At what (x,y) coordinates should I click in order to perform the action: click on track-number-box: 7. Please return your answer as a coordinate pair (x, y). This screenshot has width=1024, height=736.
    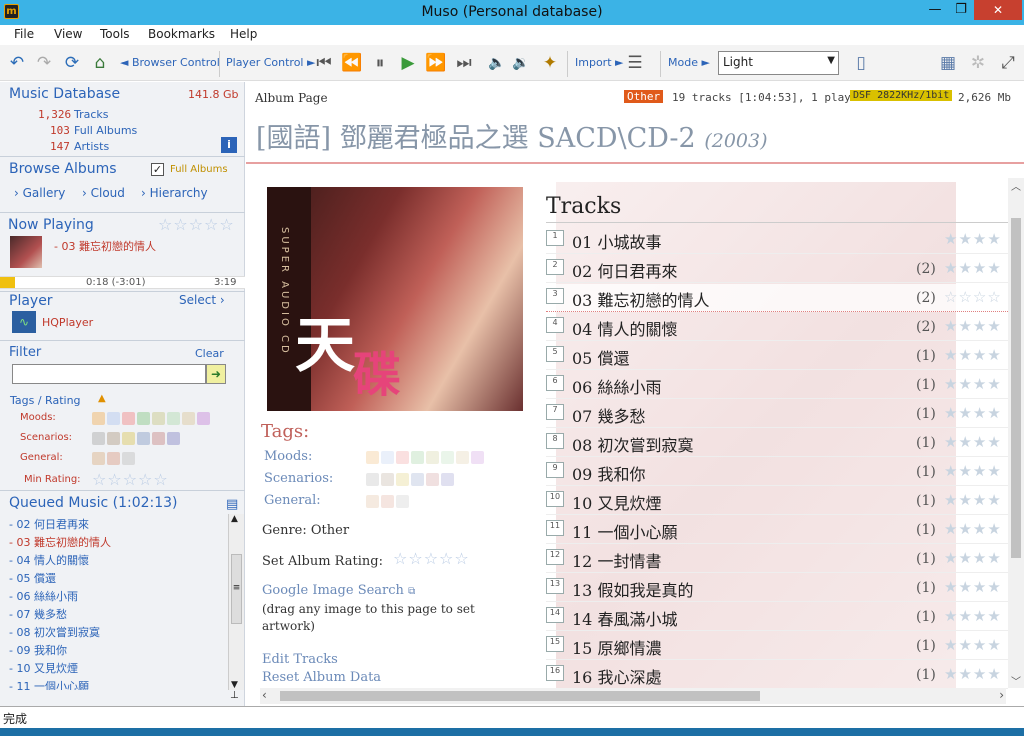
    Looking at the image, I should click on (555, 412).